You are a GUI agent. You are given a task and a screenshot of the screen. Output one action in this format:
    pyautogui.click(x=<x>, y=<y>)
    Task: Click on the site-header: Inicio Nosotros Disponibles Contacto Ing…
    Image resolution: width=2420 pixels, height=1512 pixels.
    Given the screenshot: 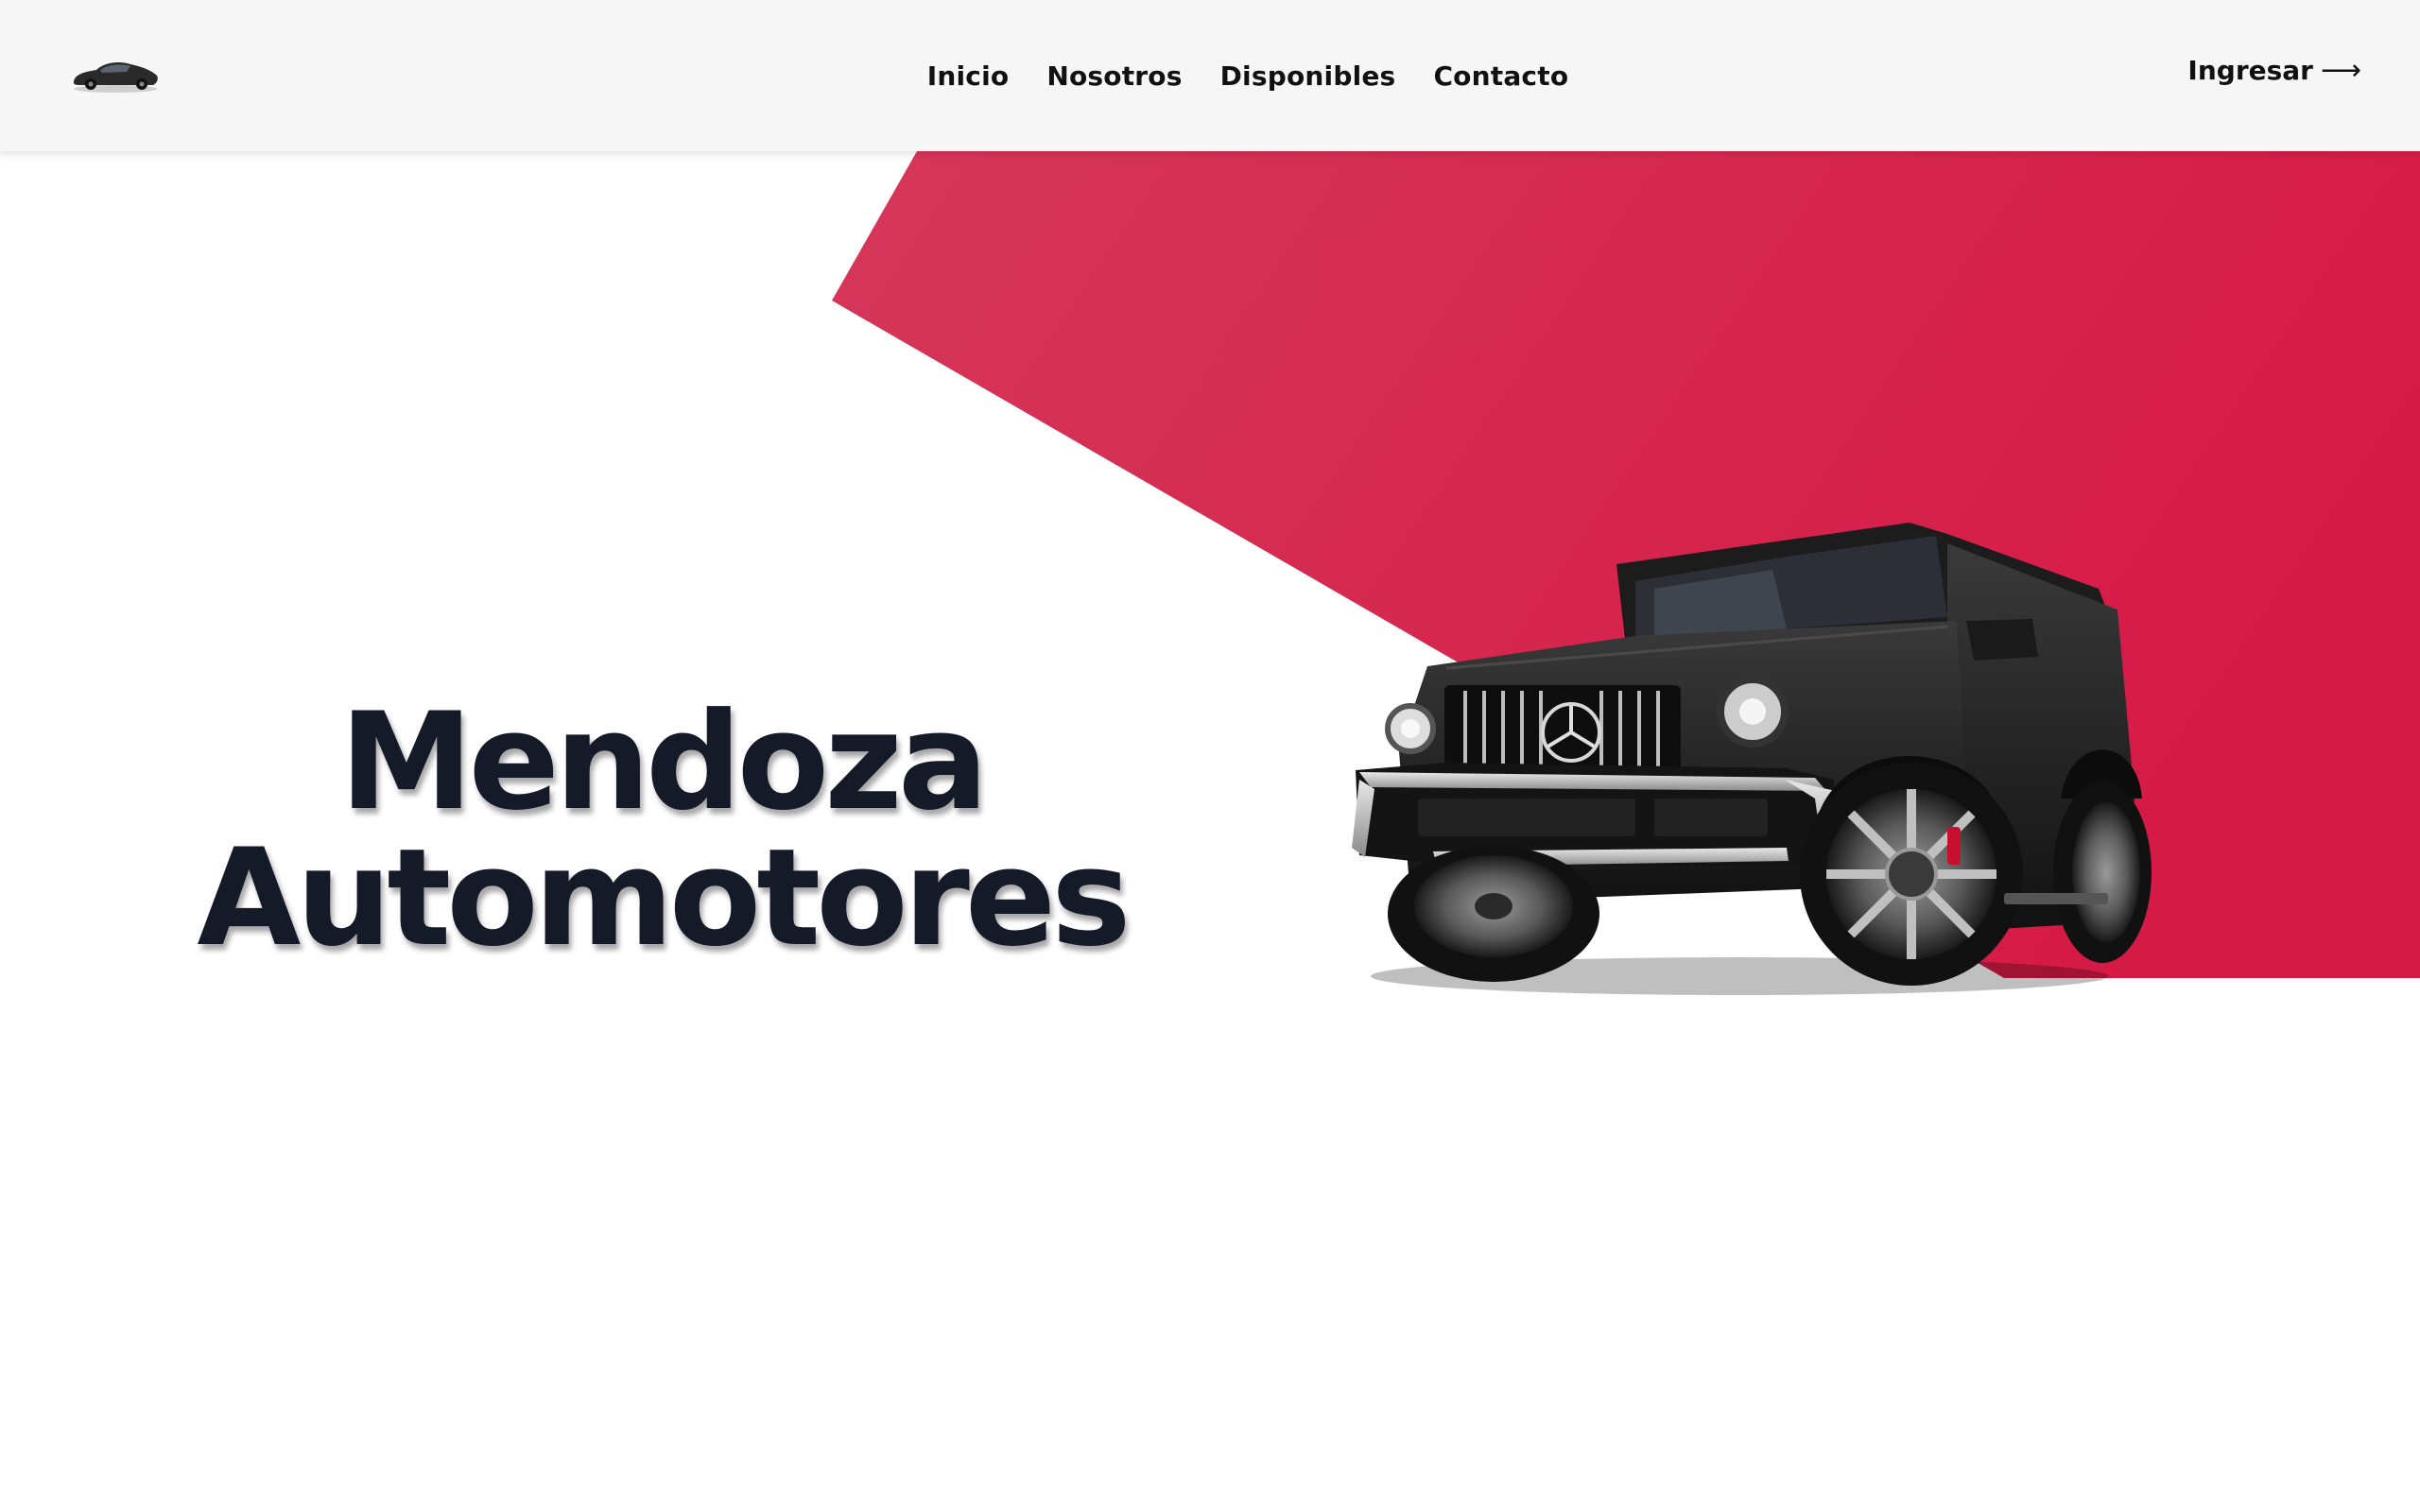 What is the action you would take?
    pyautogui.click(x=1210, y=75)
    